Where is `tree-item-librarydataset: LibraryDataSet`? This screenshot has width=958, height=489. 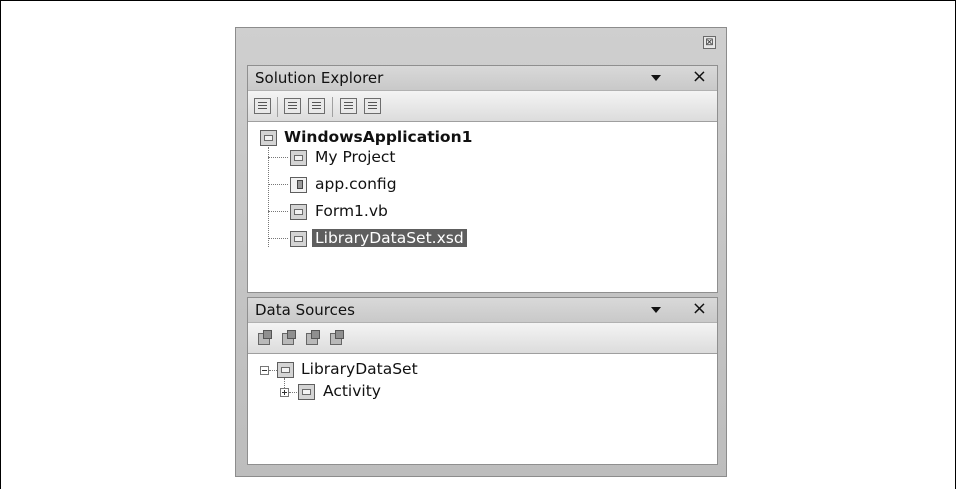 tree-item-librarydataset: LibraryDataSet is located at coordinates (359, 369).